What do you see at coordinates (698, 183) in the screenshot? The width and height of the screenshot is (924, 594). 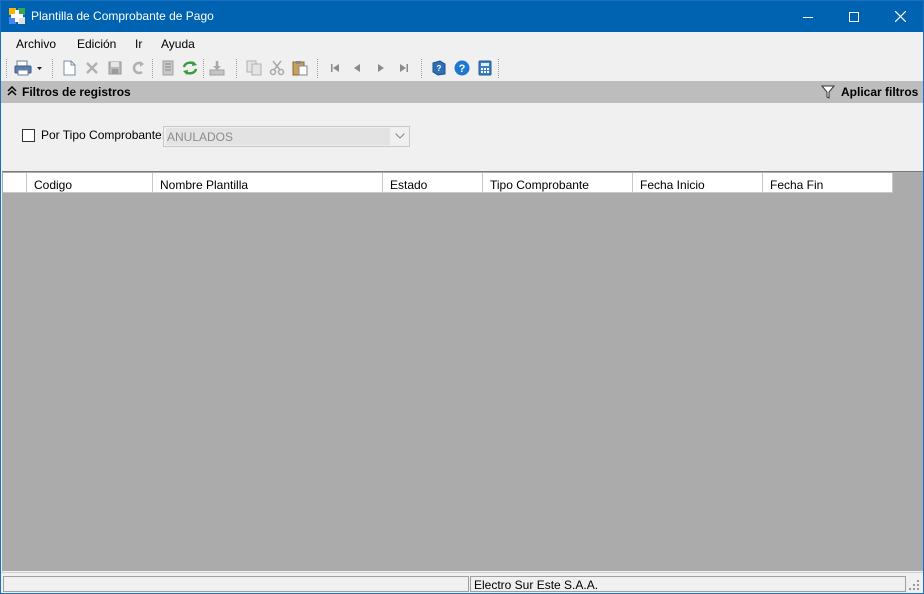 I see `column-header-fecha-inicio: Fecha Inicio` at bounding box center [698, 183].